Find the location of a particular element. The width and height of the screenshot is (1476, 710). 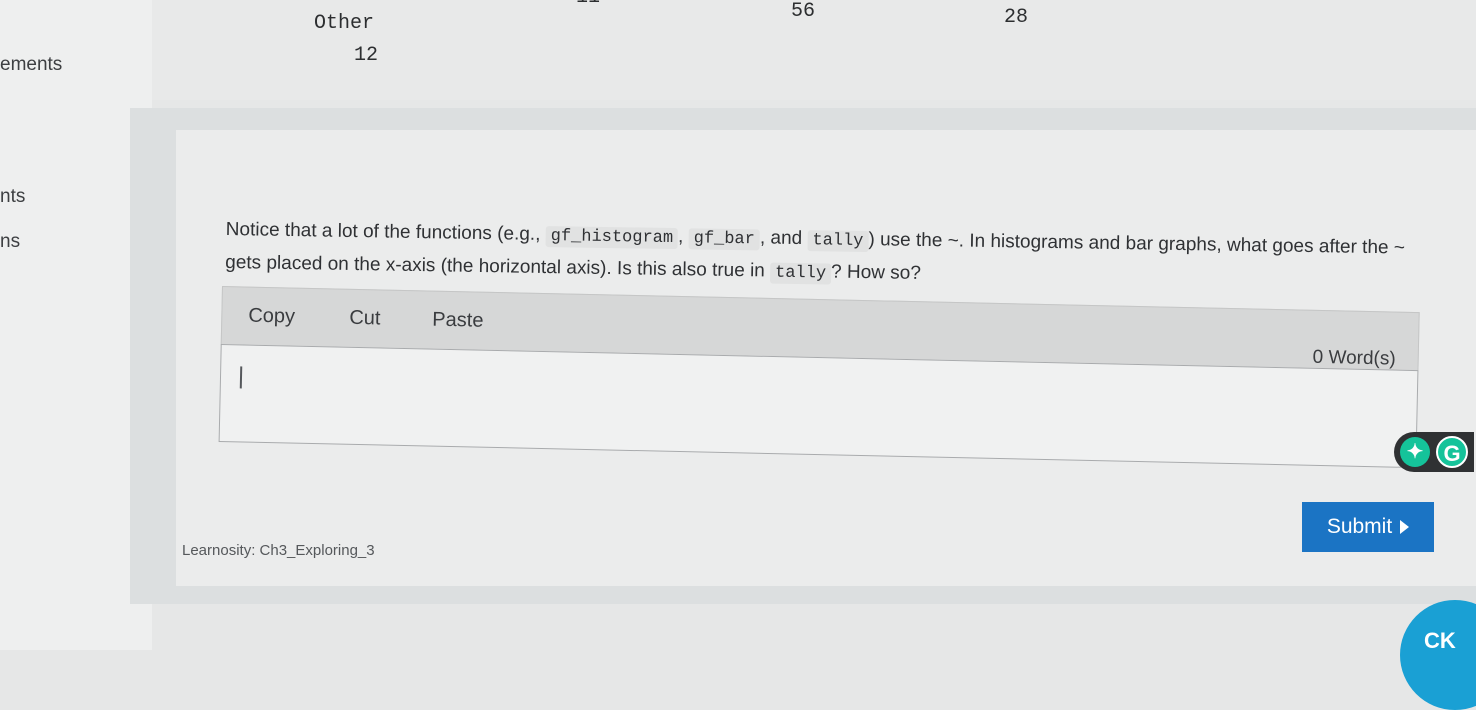

table-cell-value: 12 is located at coordinates (366, 55).